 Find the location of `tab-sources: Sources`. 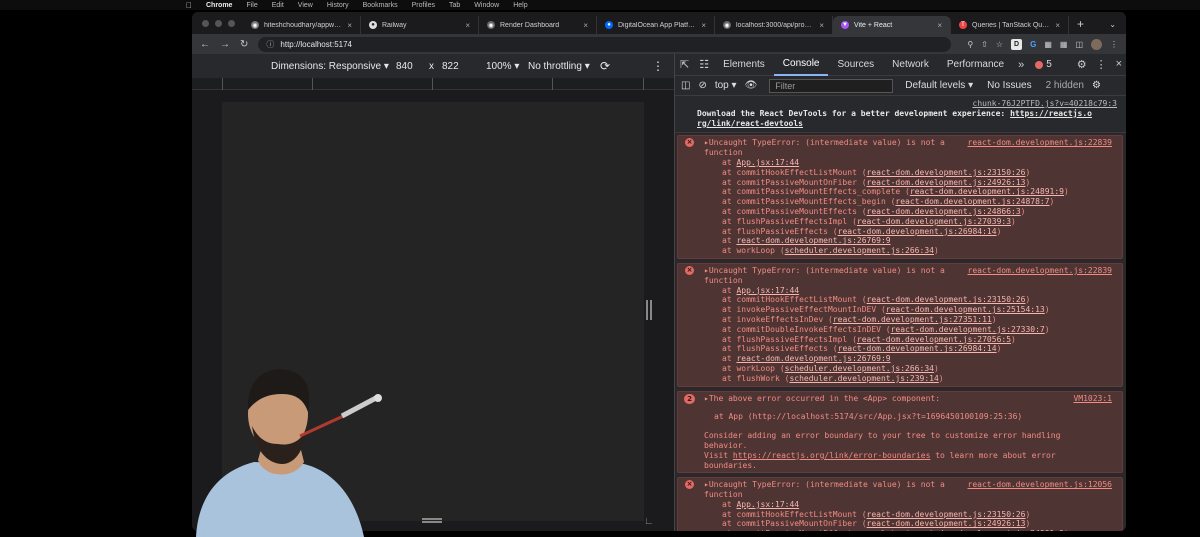

tab-sources: Sources is located at coordinates (855, 65).